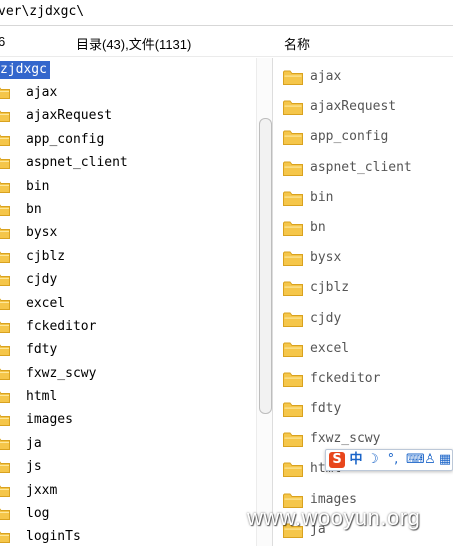 The height and width of the screenshot is (546, 453). Describe the element at coordinates (38, 186) in the screenshot. I see `tree-item-label: bin` at that location.